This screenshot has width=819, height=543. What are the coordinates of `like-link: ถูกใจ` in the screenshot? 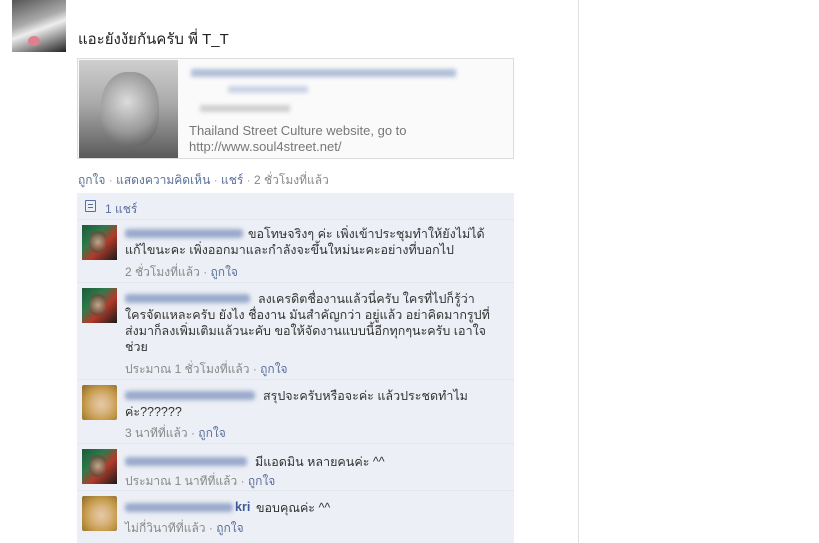 It's located at (91, 180).